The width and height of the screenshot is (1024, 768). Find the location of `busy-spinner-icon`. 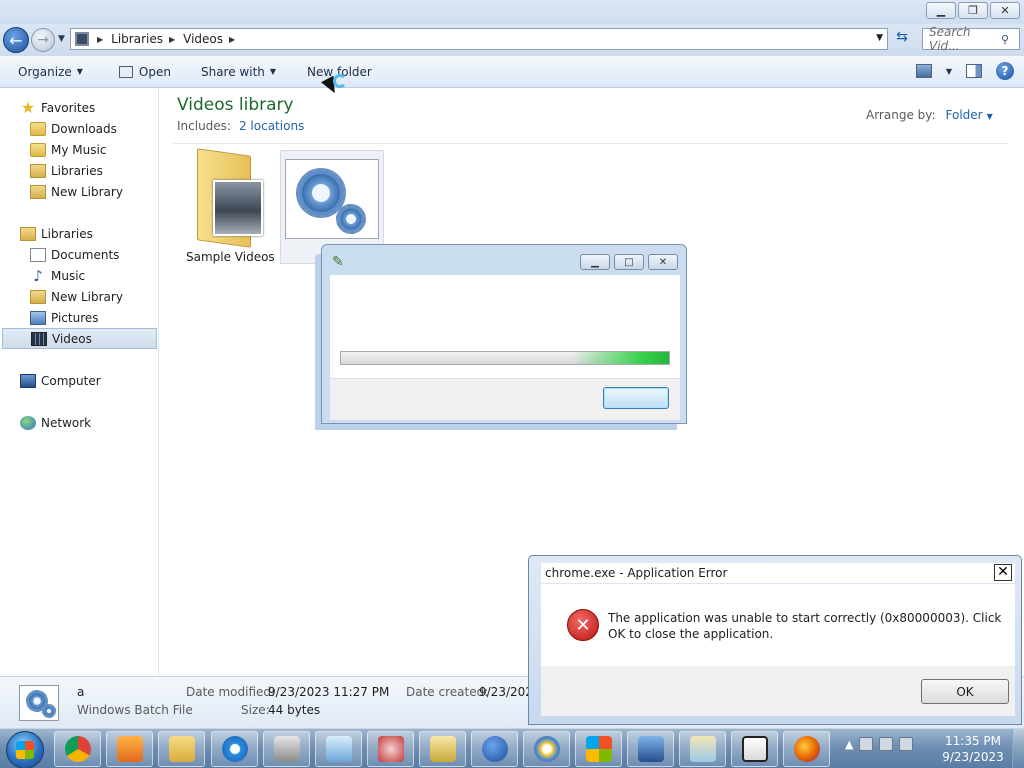

busy-spinner-icon is located at coordinates (340, 81).